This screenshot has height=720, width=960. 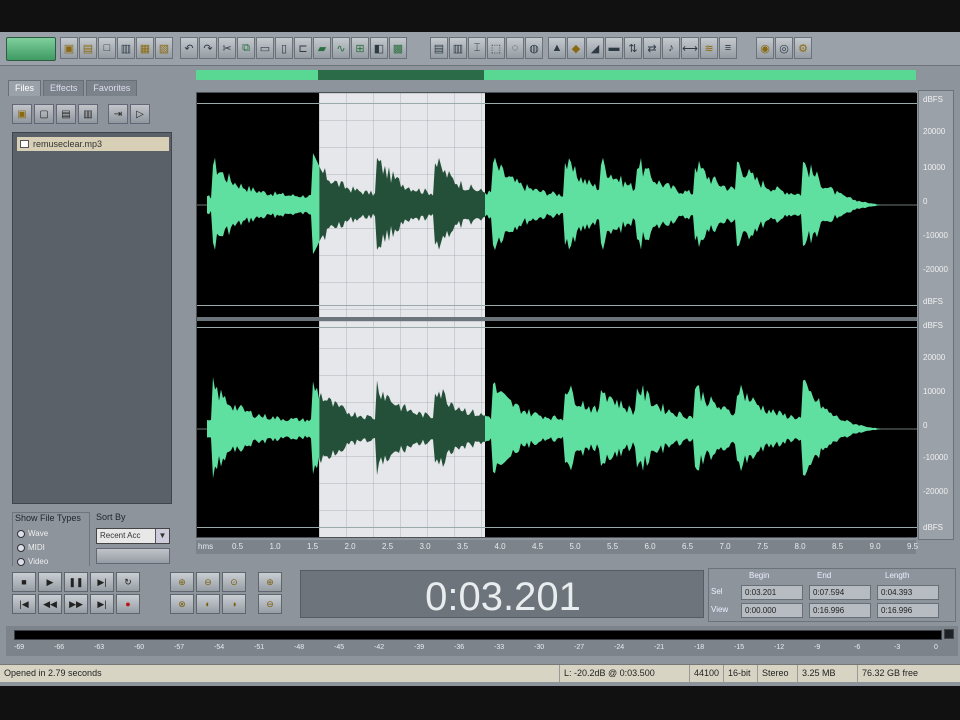 What do you see at coordinates (728, 48) in the screenshot?
I see `eq-icon: ≡` at bounding box center [728, 48].